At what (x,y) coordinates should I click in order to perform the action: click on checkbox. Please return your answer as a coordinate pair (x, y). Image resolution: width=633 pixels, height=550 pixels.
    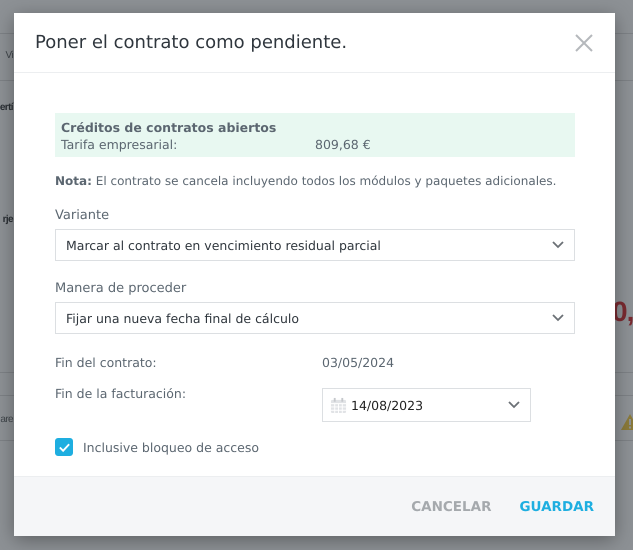
    Looking at the image, I should click on (64, 447).